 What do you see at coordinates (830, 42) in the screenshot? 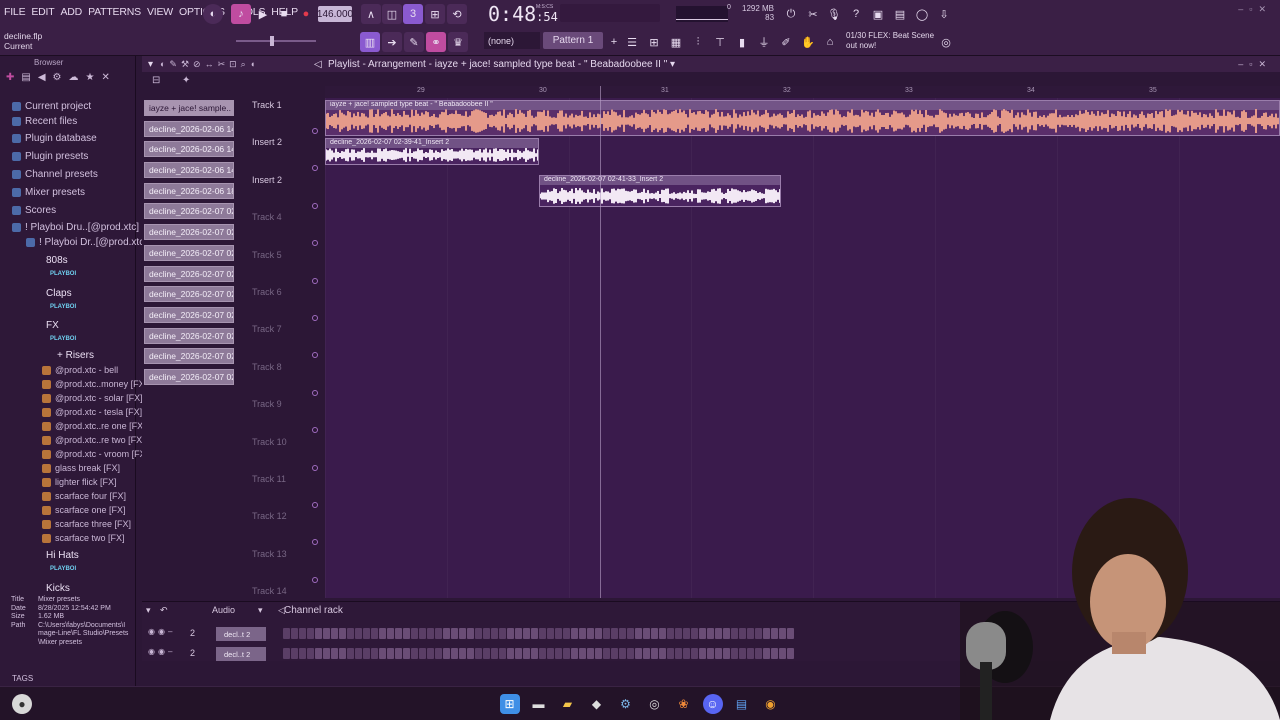
I see `shop-icon: ⌂` at bounding box center [830, 42].